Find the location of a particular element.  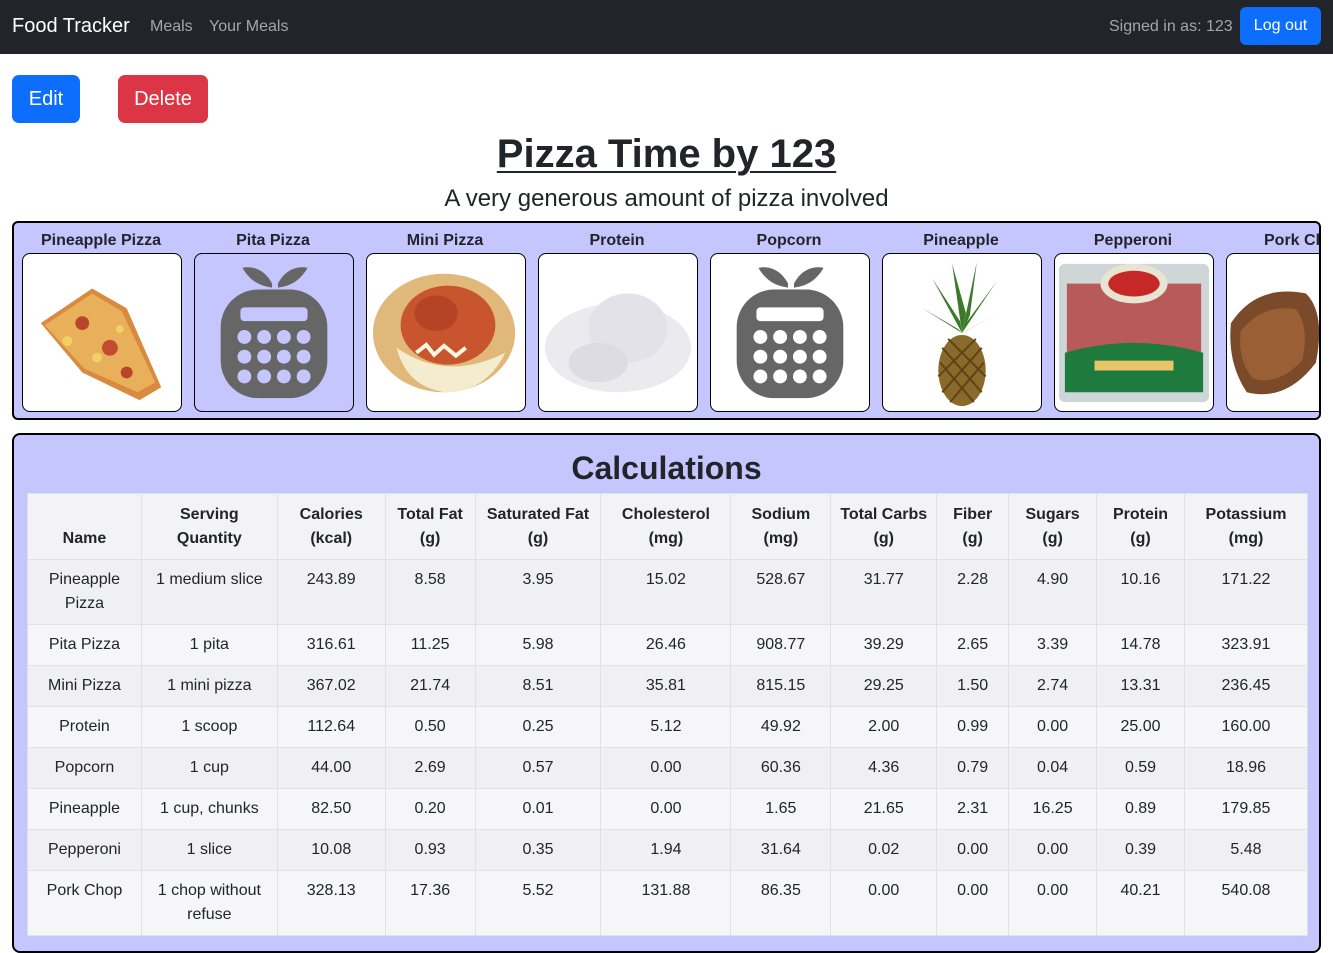

column-header: Potassium (mg) is located at coordinates (1246, 526).